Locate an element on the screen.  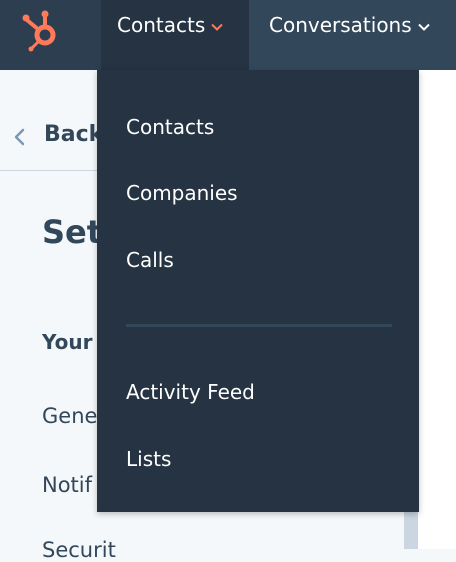
menu-item-activity-feed: Activity Feed is located at coordinates (190, 392).